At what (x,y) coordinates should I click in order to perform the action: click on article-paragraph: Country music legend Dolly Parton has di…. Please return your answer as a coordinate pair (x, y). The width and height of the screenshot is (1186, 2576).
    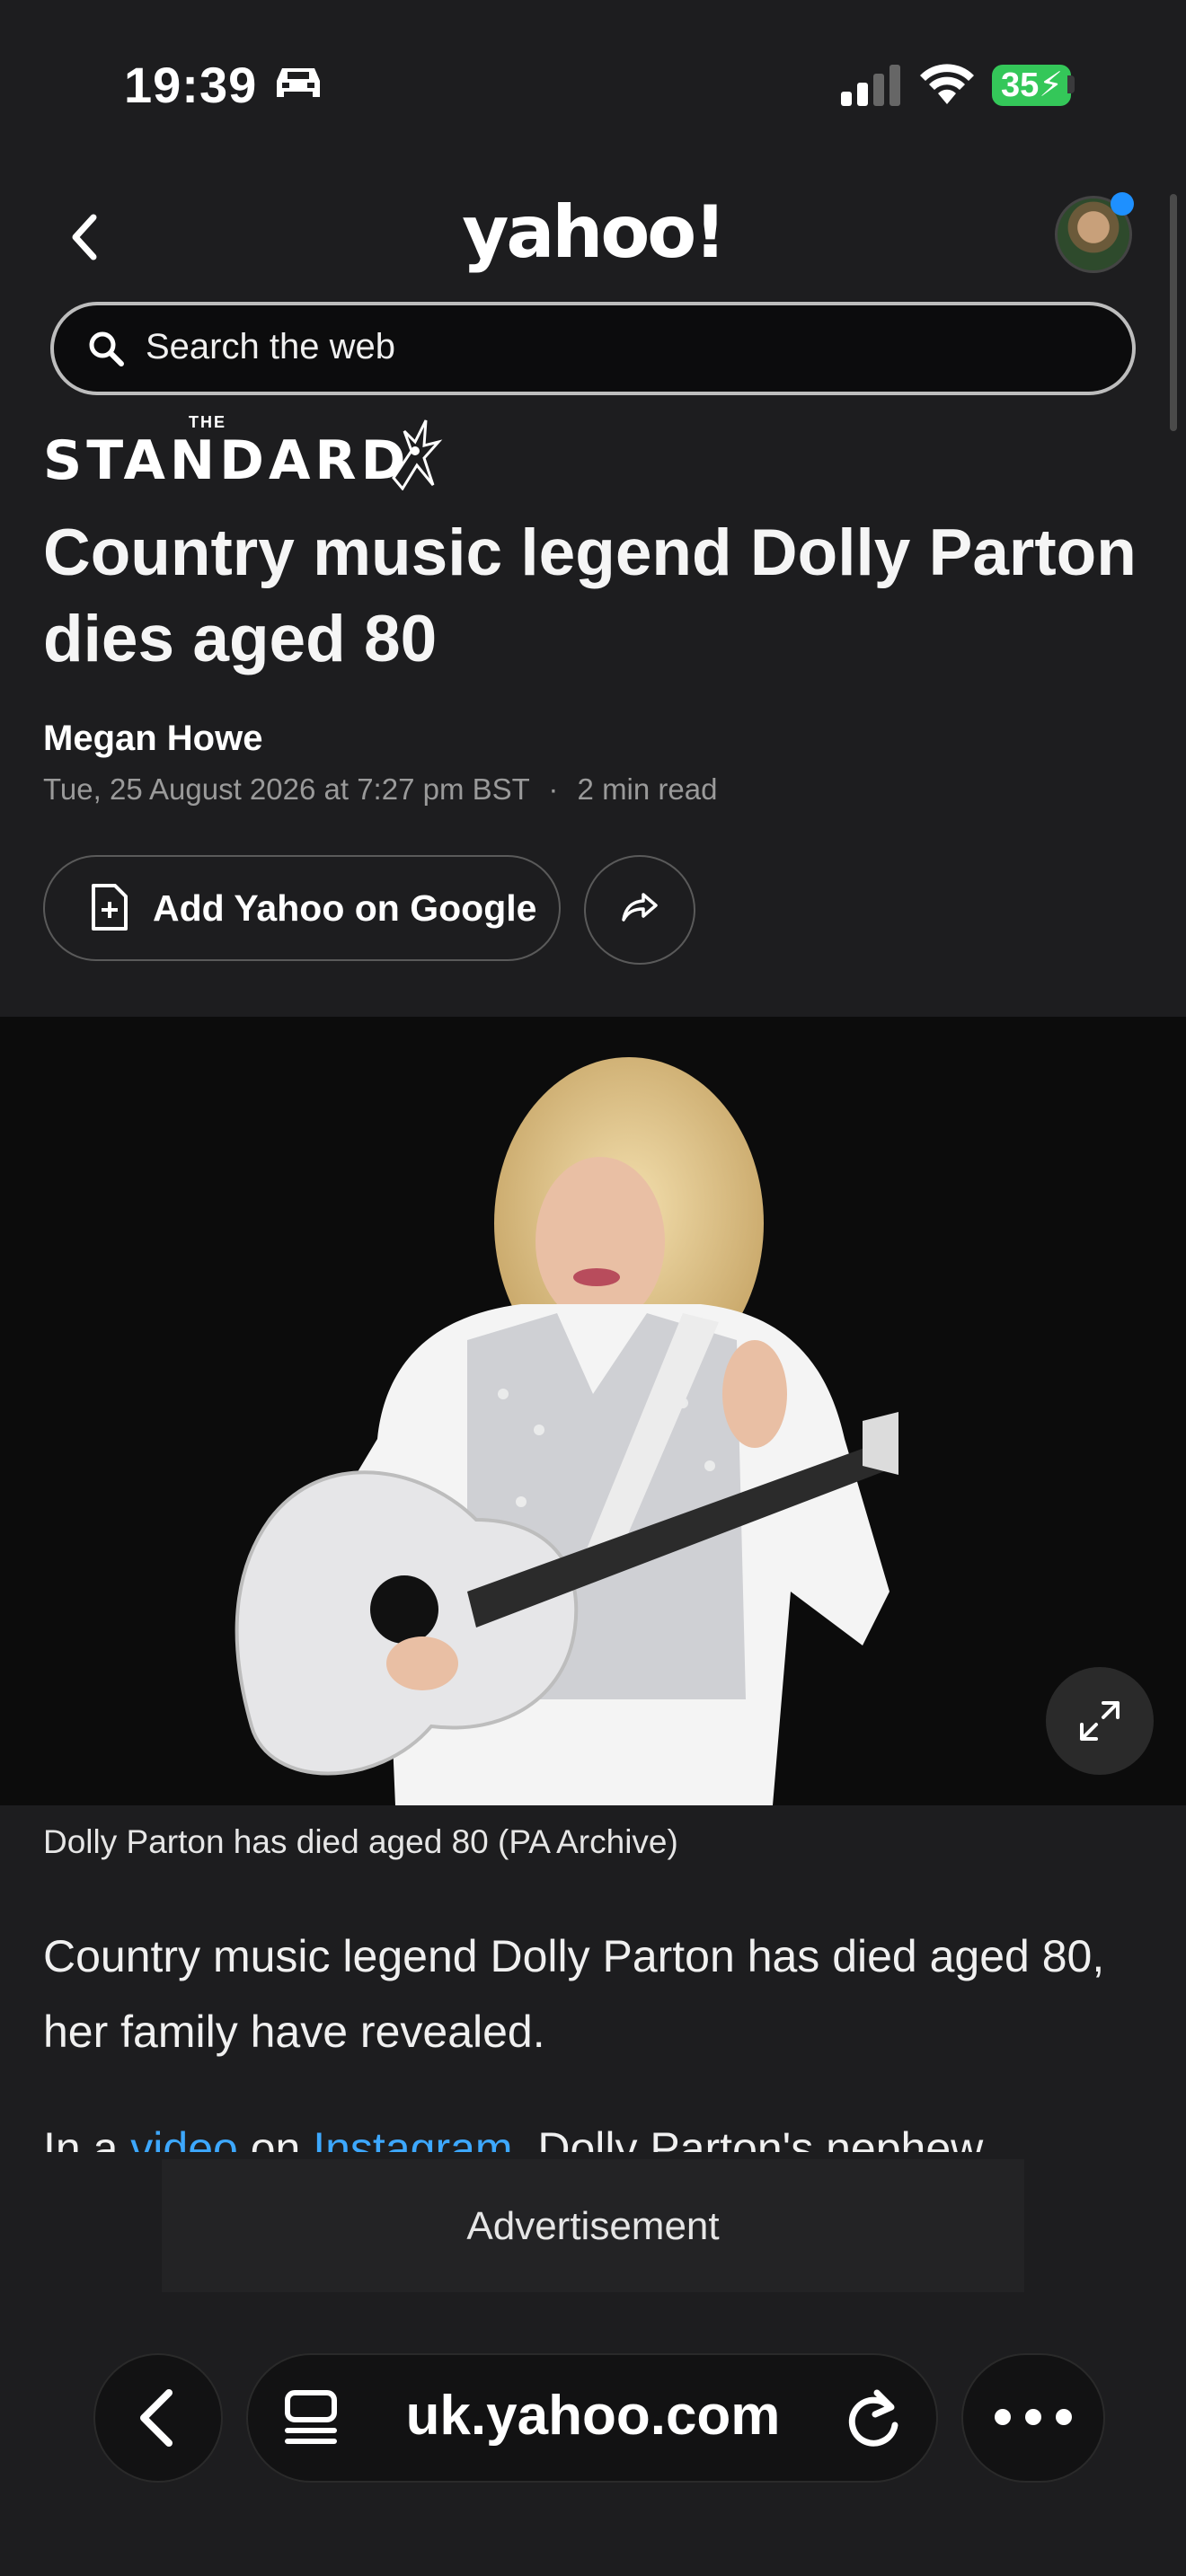
    Looking at the image, I should click on (574, 1994).